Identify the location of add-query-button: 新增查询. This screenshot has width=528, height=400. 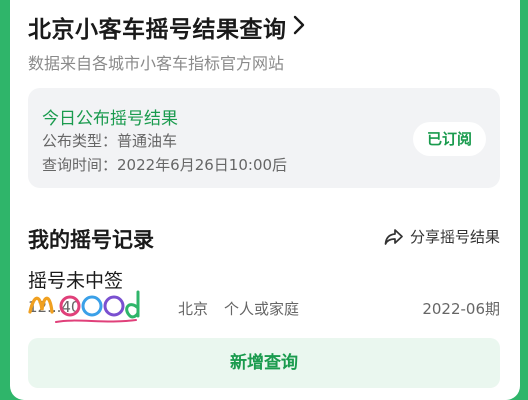
(264, 363).